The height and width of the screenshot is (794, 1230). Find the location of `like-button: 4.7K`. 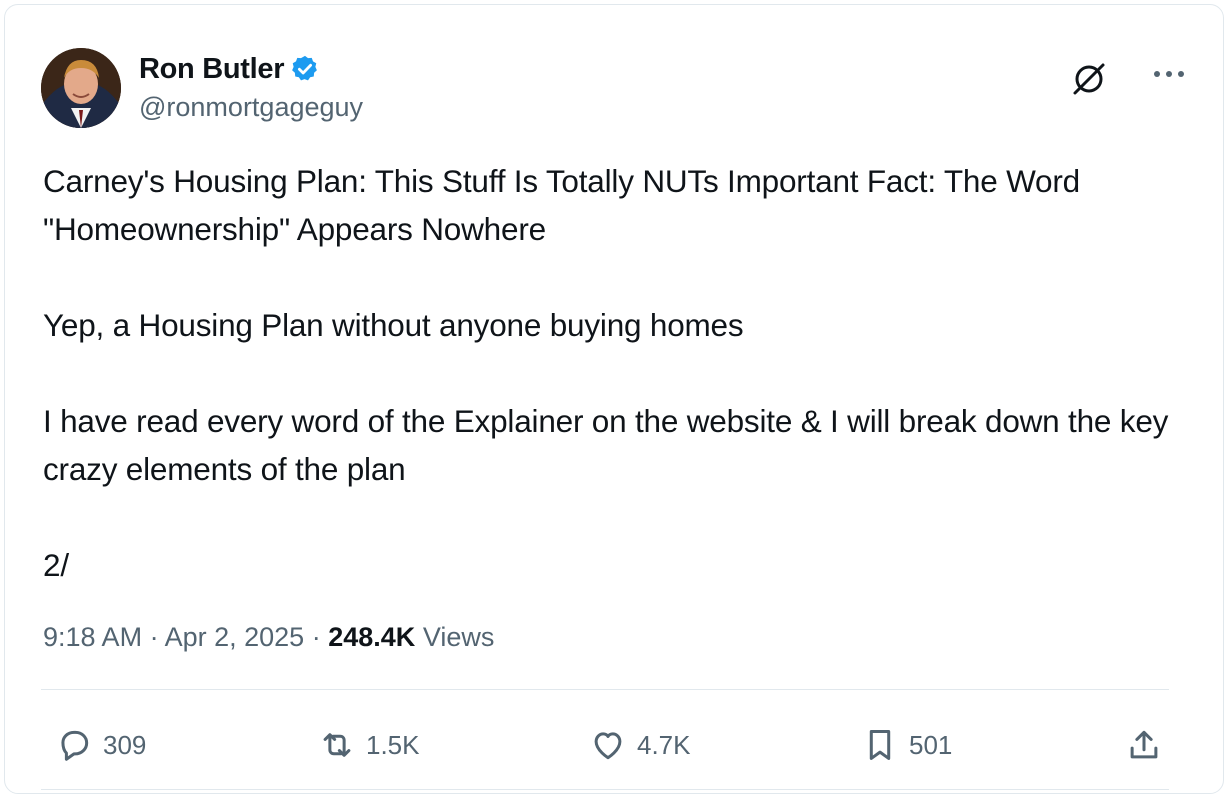

like-button: 4.7K is located at coordinates (640, 745).